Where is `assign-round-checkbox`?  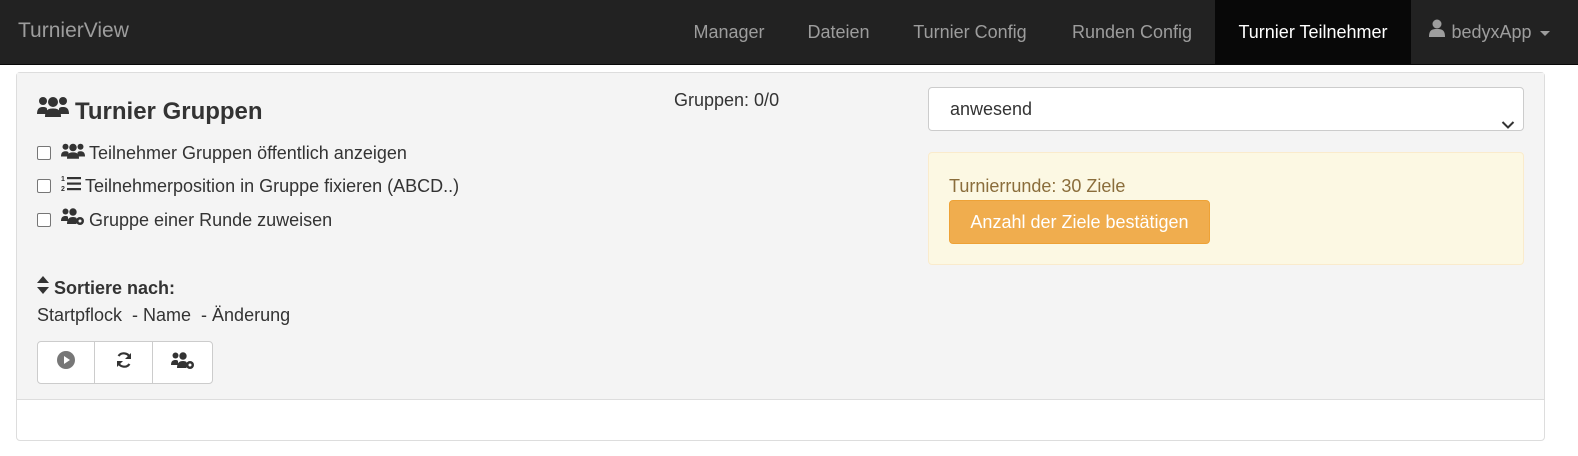 assign-round-checkbox is located at coordinates (44, 219).